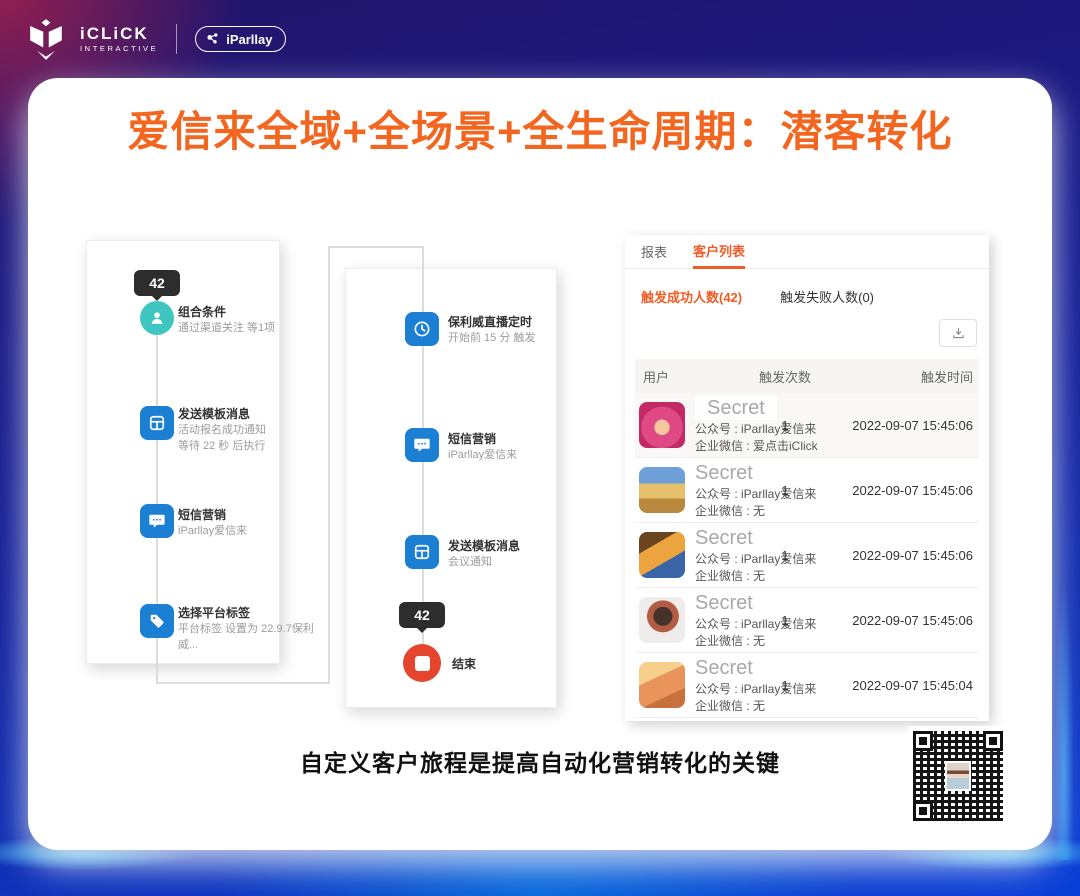 The height and width of the screenshot is (896, 1080). I want to click on export-button, so click(958, 333).